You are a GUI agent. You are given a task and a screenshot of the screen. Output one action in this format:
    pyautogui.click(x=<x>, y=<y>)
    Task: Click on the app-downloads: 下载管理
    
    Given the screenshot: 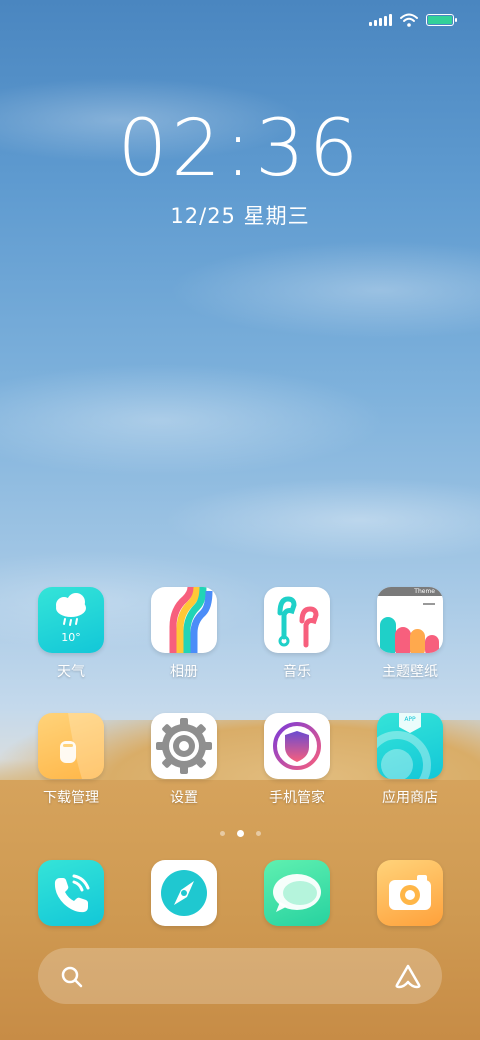 What is the action you would take?
    pyautogui.click(x=71, y=760)
    